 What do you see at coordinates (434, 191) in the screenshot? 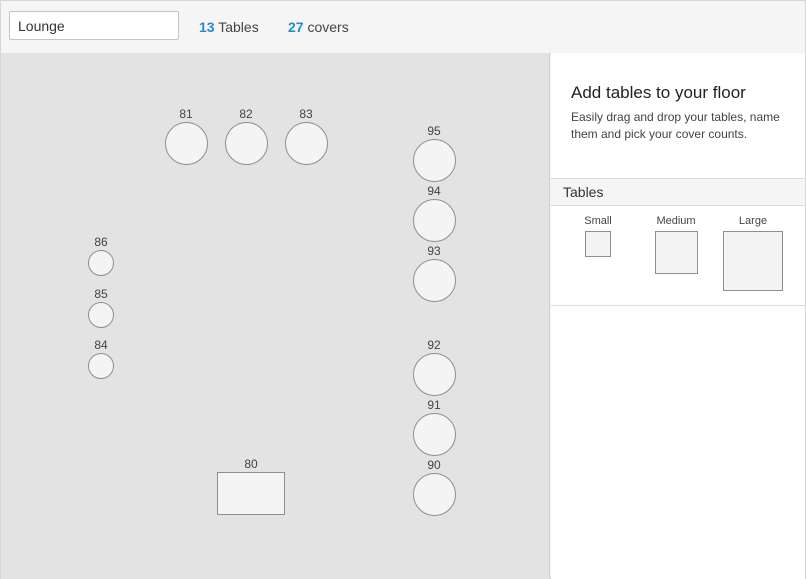
I see `table-label-94: 94` at bounding box center [434, 191].